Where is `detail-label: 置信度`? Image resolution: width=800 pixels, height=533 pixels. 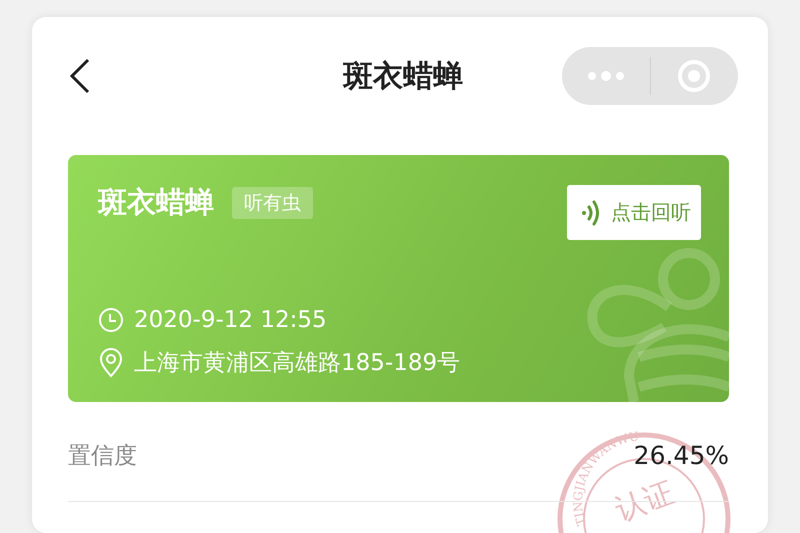
detail-label: 置信度 is located at coordinates (102, 456).